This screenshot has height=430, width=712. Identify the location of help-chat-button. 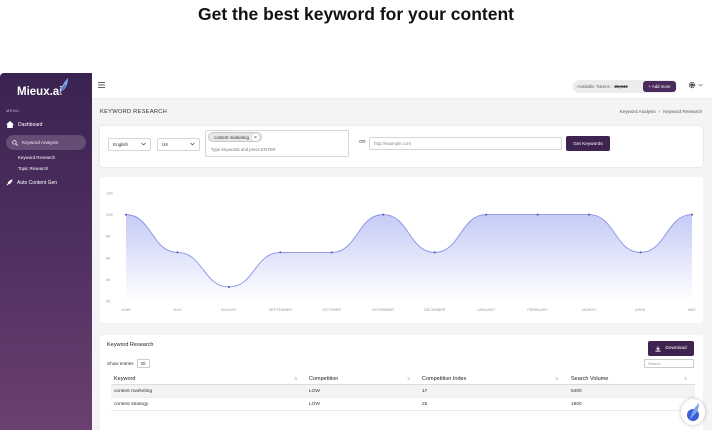
(693, 412).